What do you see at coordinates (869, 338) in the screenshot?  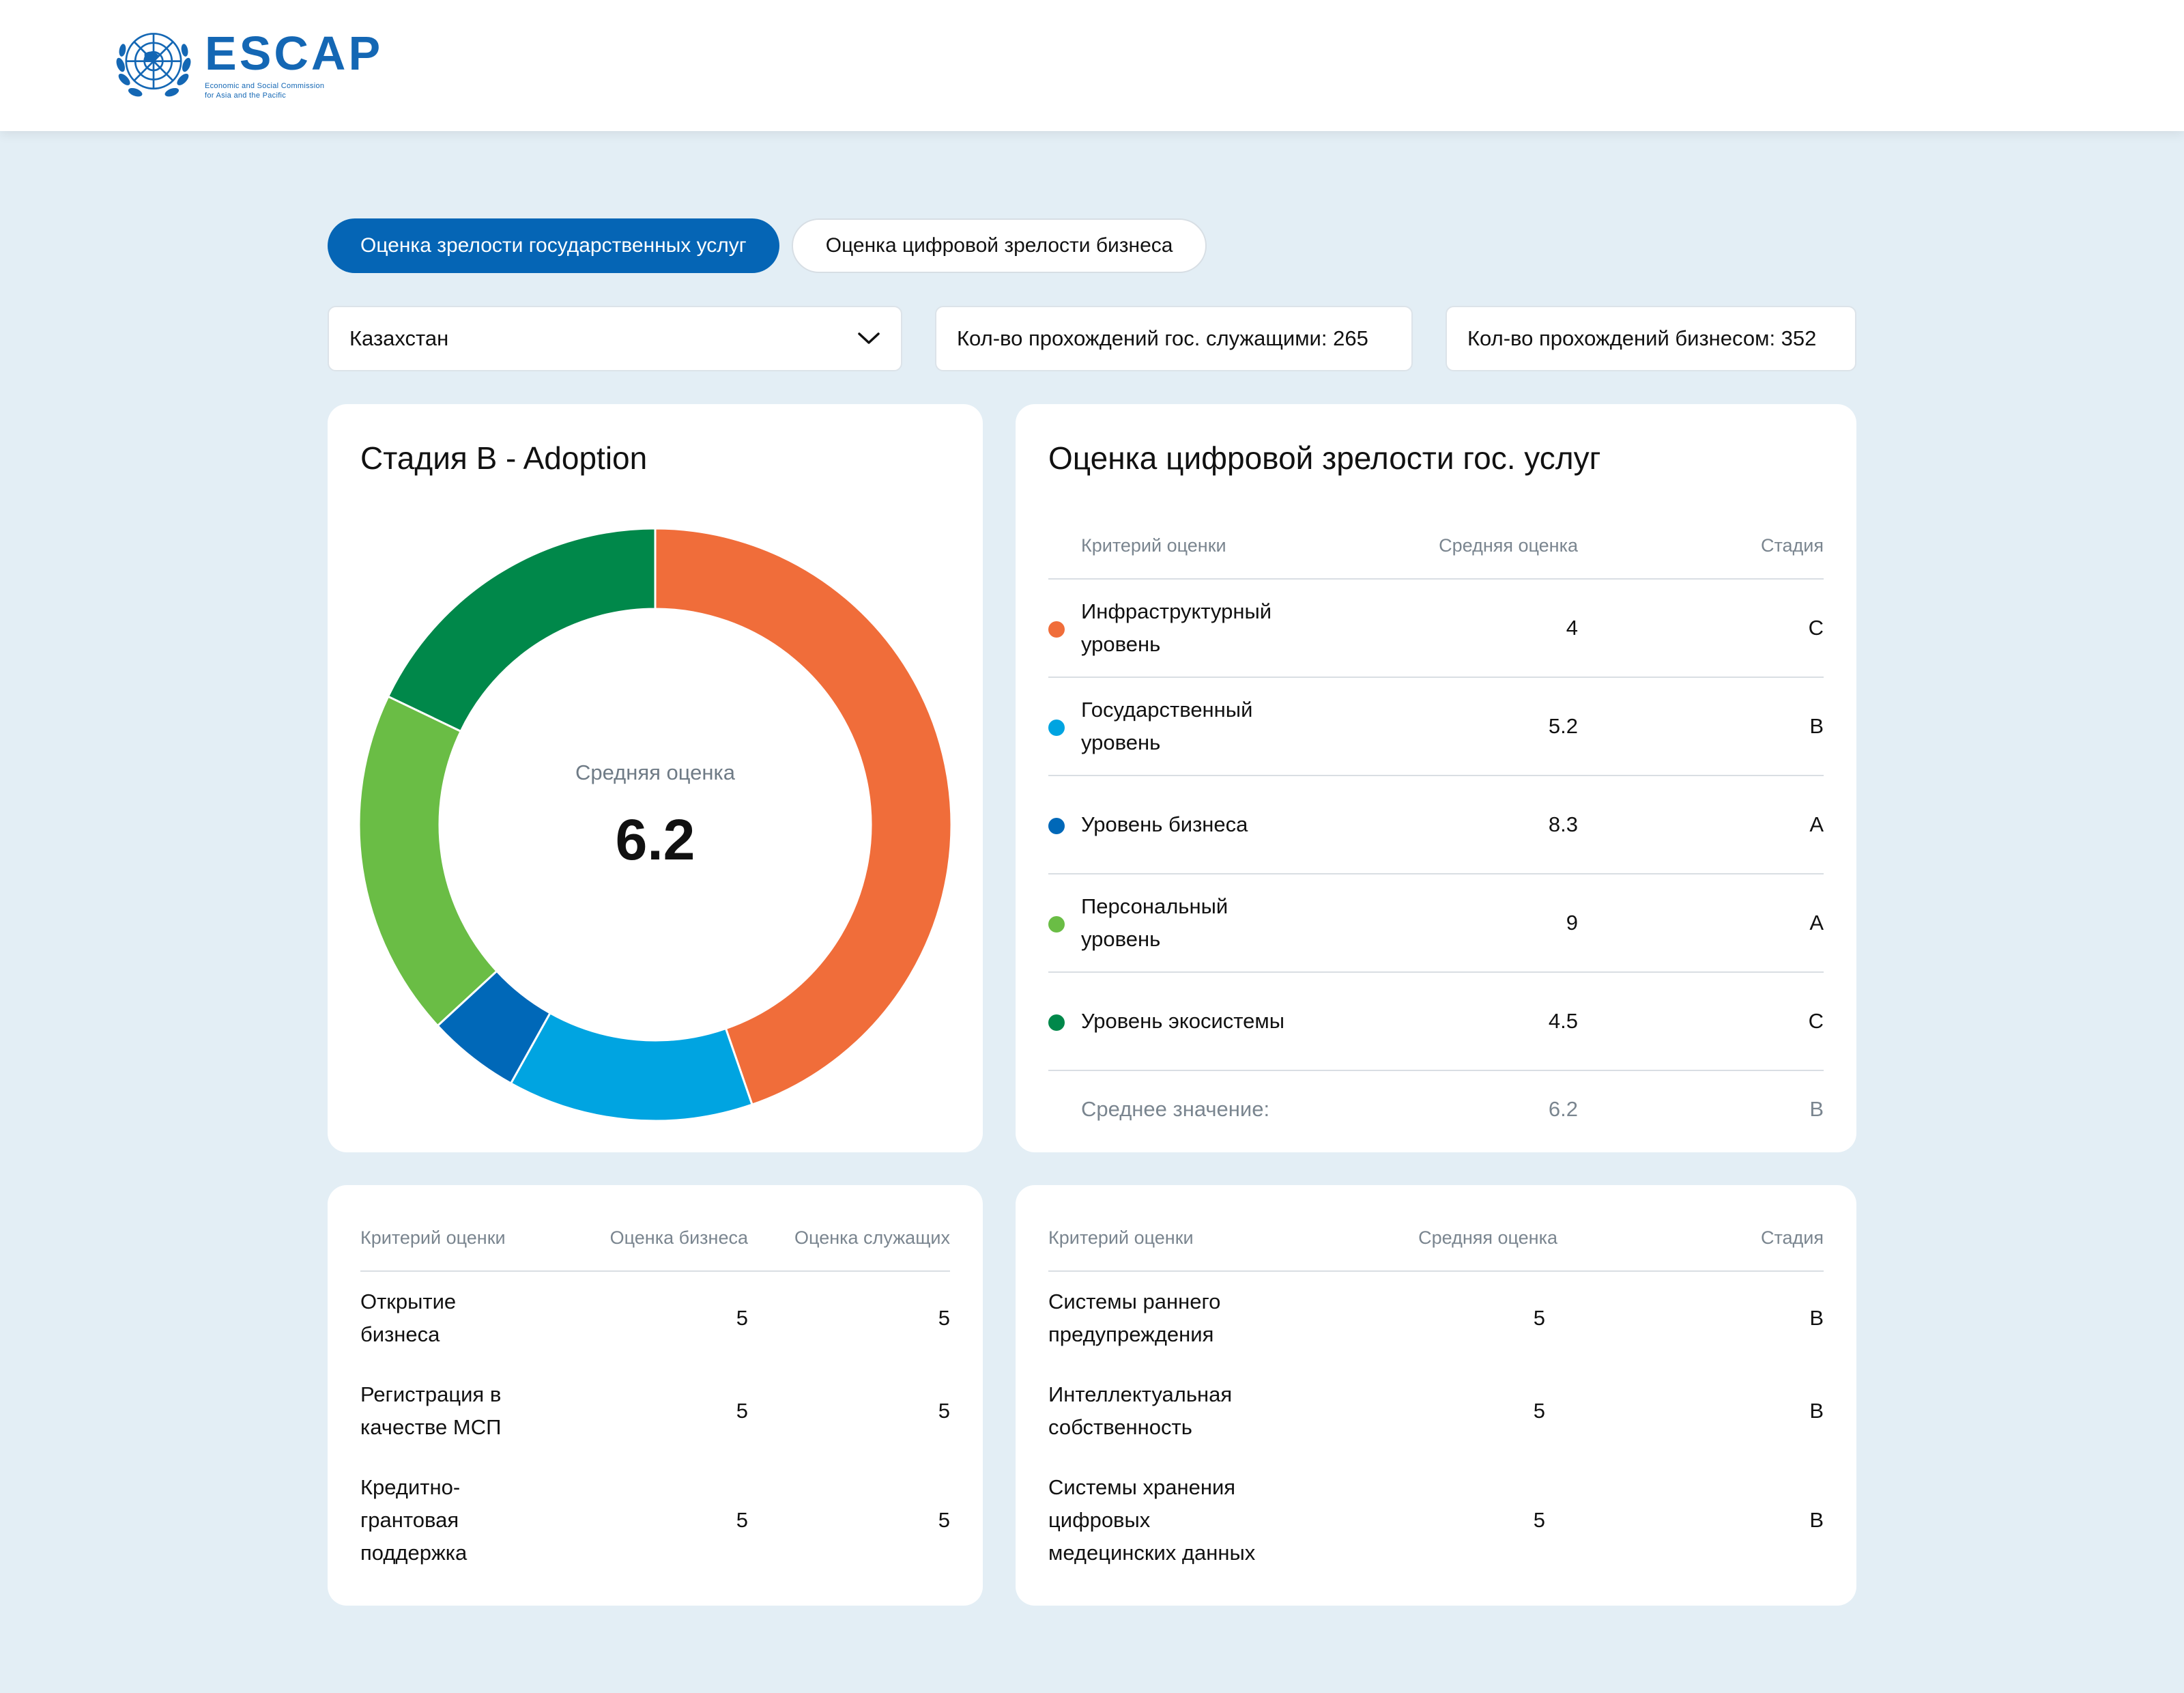 I see `chevron-down-icon` at bounding box center [869, 338].